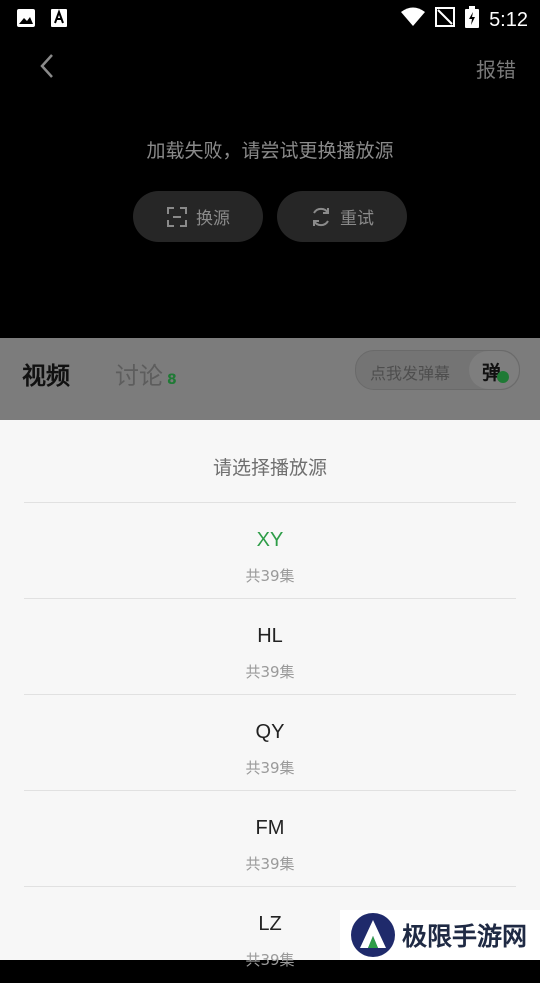 Image resolution: width=540 pixels, height=983 pixels. I want to click on danmu-input-bar: 点我发弹幕 弹, so click(437, 370).